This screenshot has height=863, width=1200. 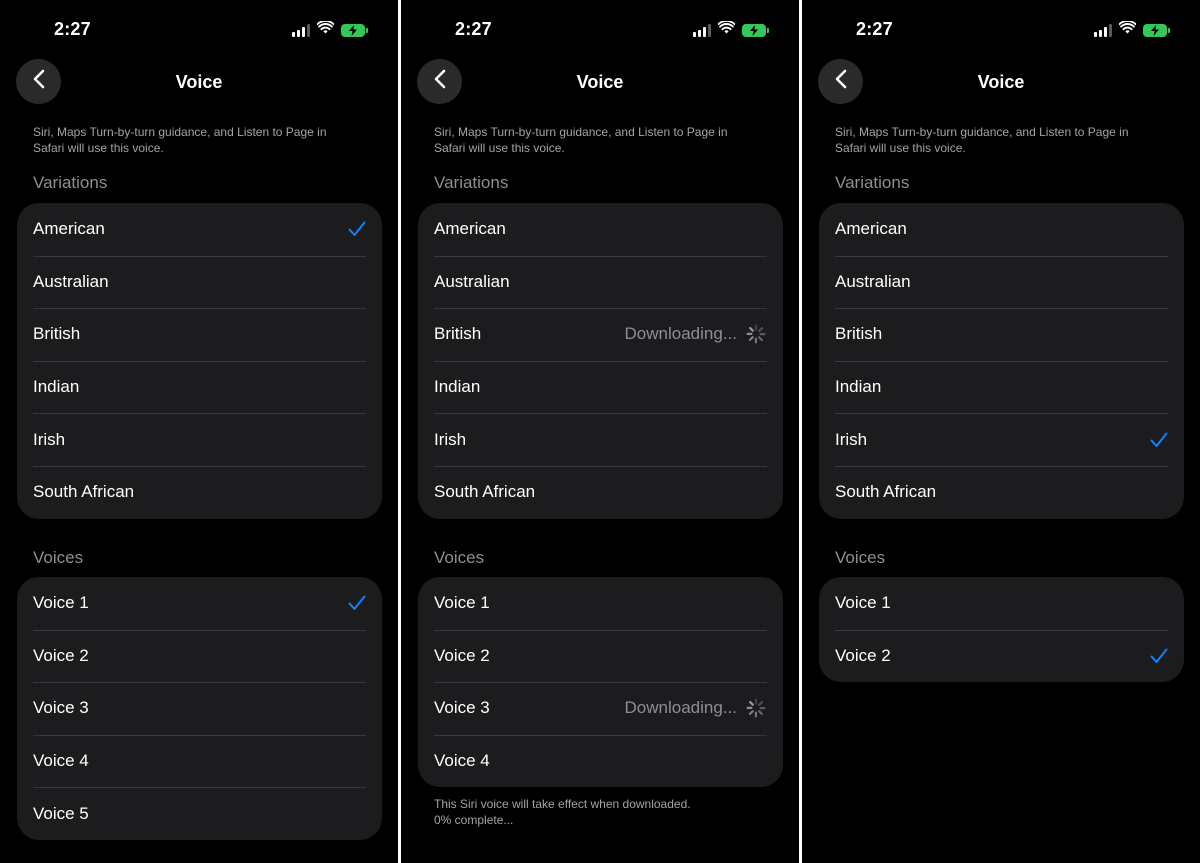 I want to click on voice-row-voice-3: Voice 3, so click(x=199, y=708).